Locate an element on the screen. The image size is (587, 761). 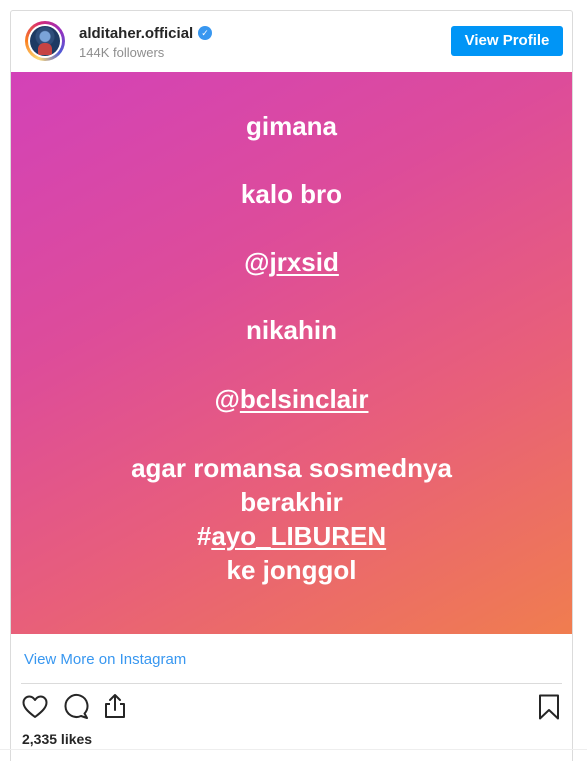
post-text-line: gimana is located at coordinates (291, 126).